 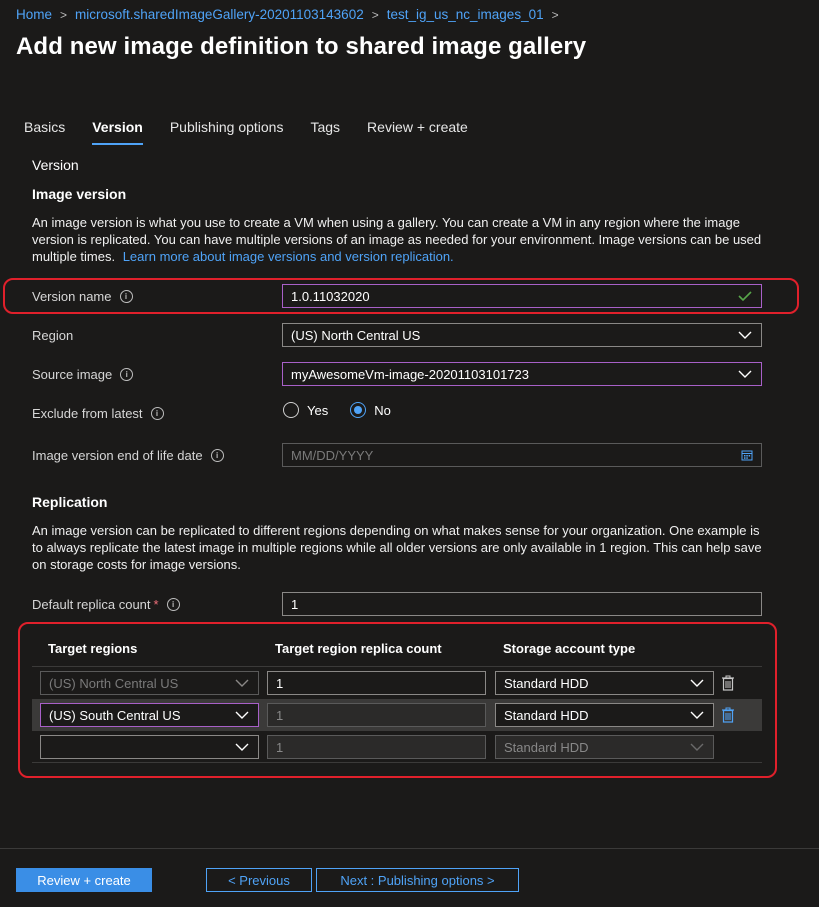 I want to click on footer-divider, so click(x=409, y=848).